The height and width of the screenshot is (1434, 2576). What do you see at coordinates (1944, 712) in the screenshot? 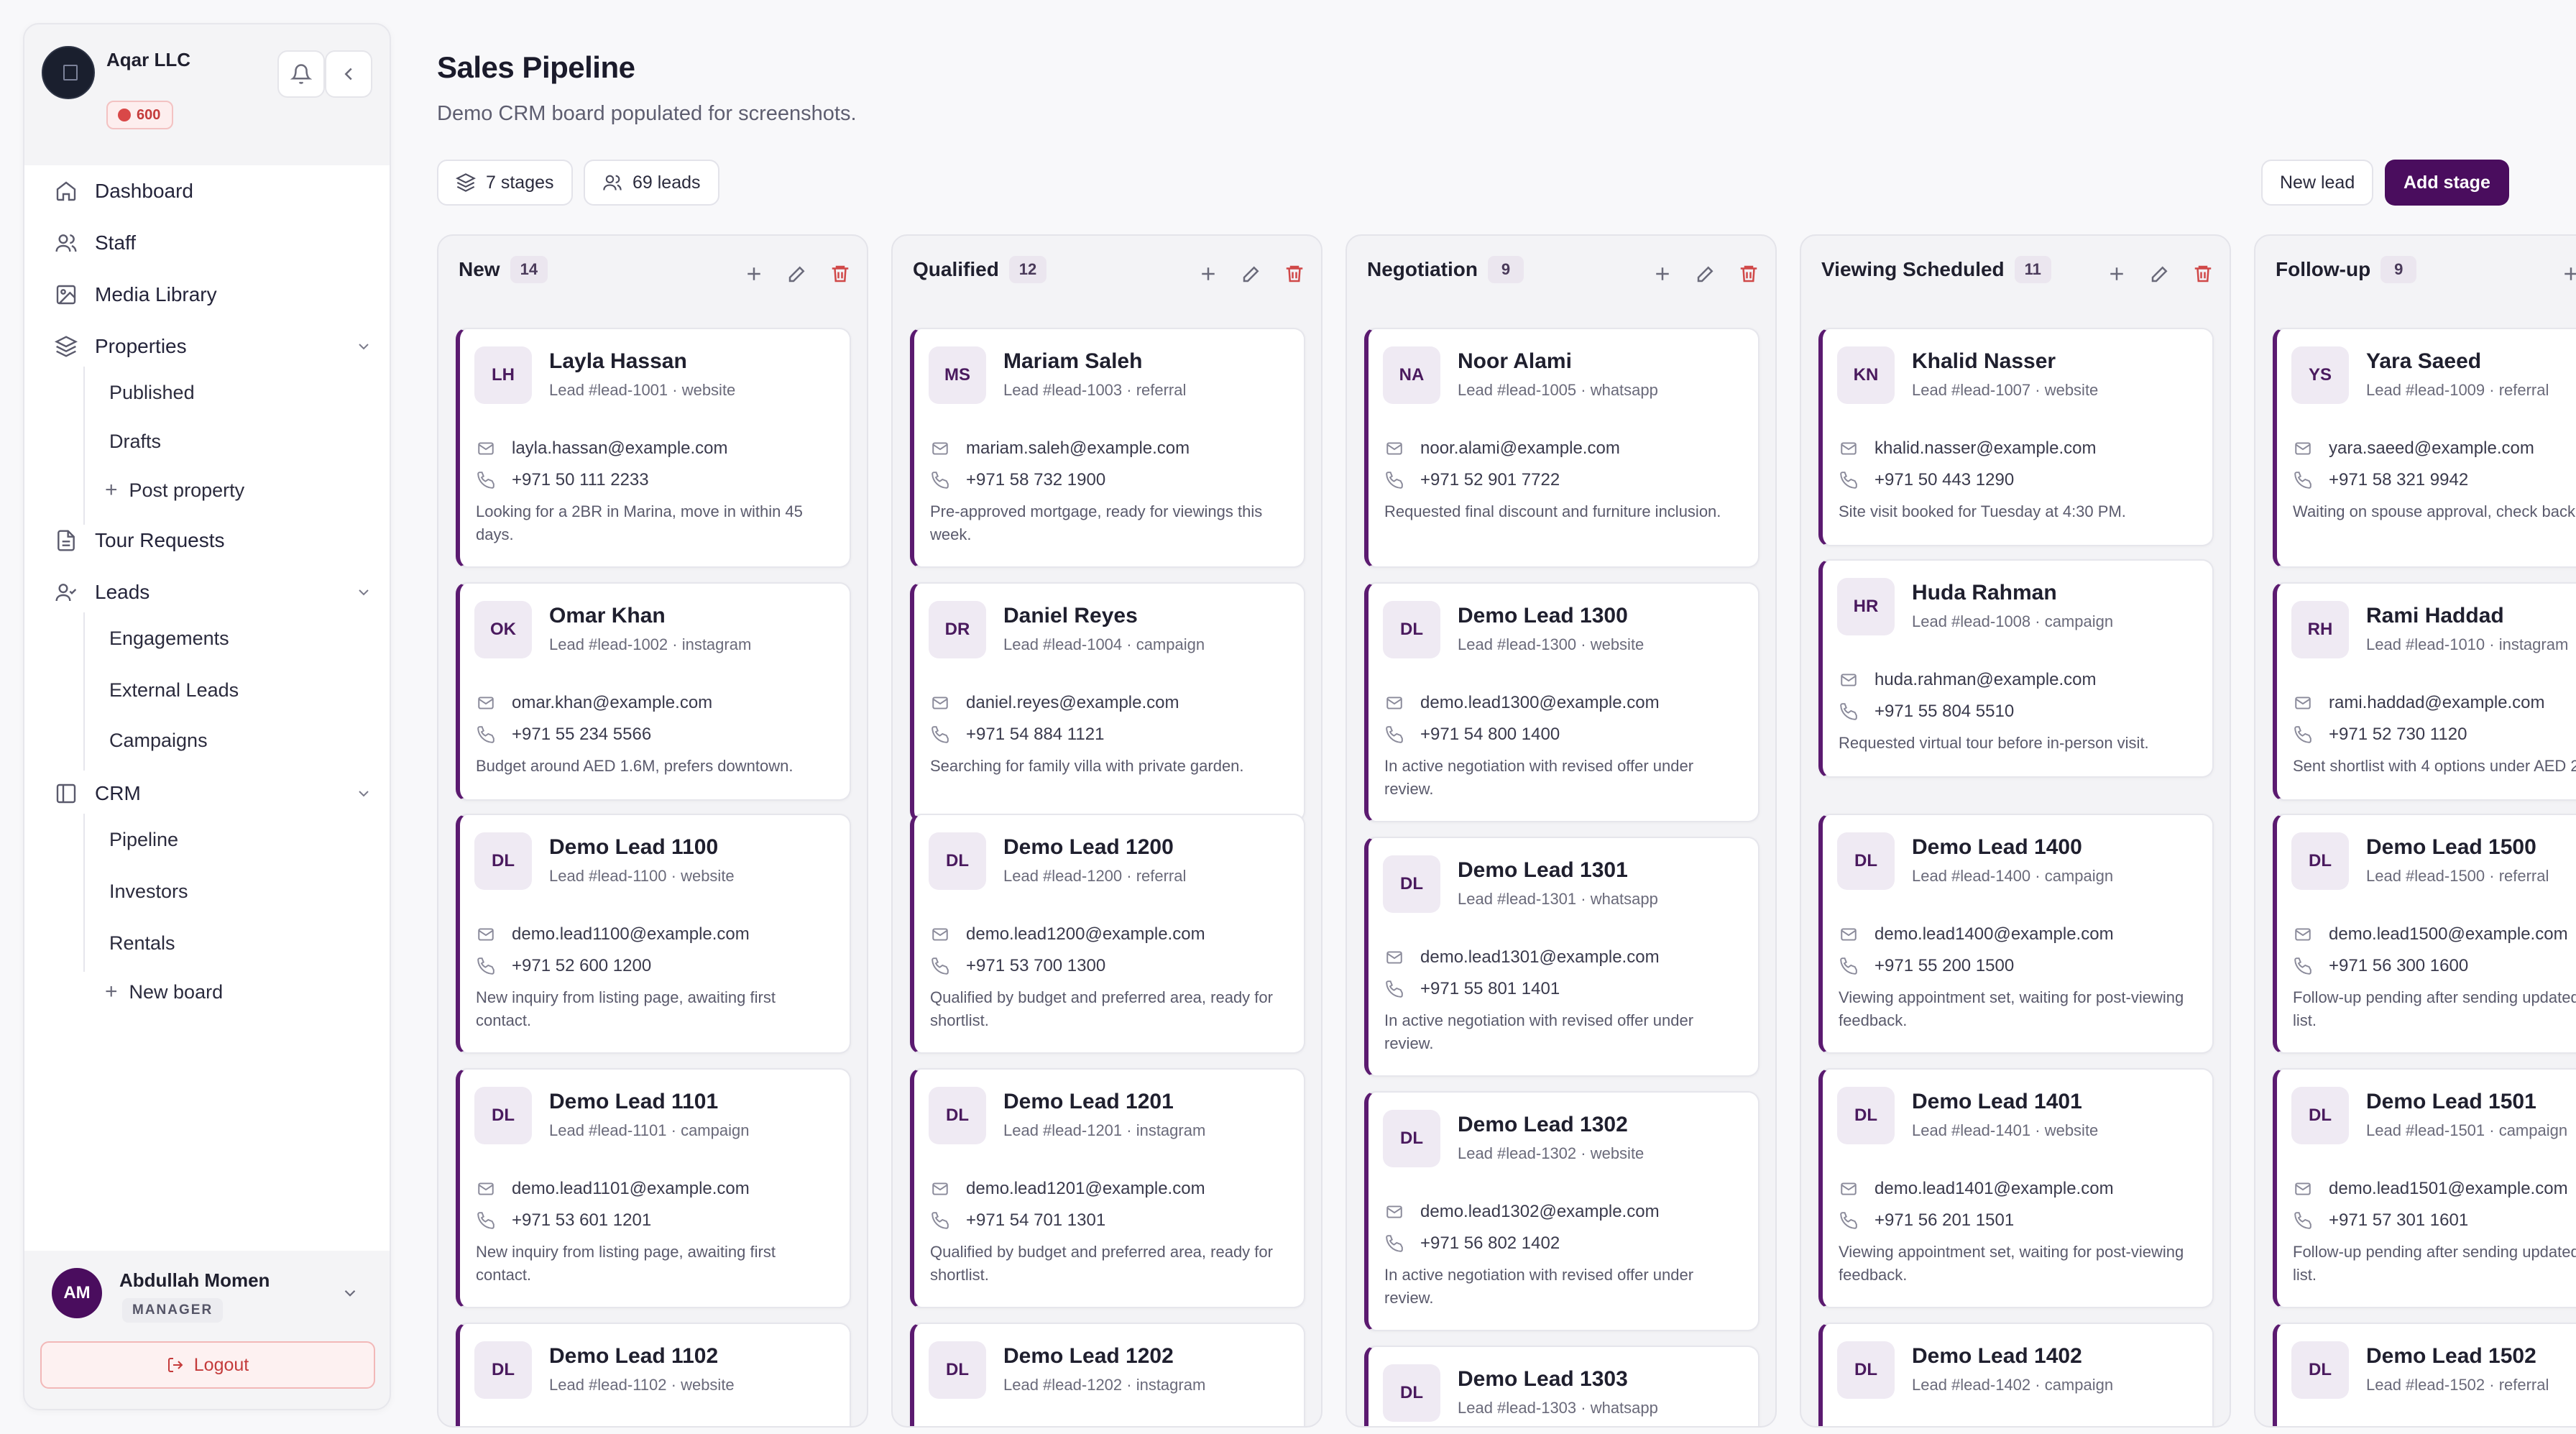
I see `lead-phone: +971 55 804 5510` at bounding box center [1944, 712].